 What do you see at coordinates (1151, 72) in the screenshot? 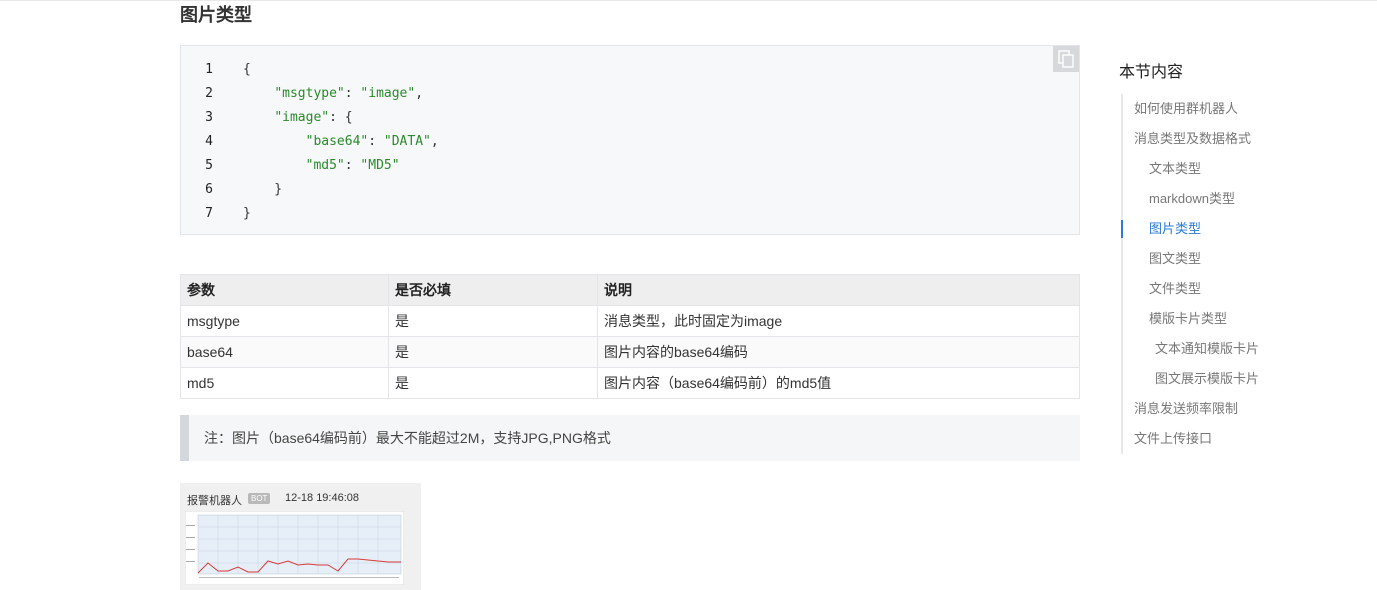
I see `toc-title: 本节内容` at bounding box center [1151, 72].